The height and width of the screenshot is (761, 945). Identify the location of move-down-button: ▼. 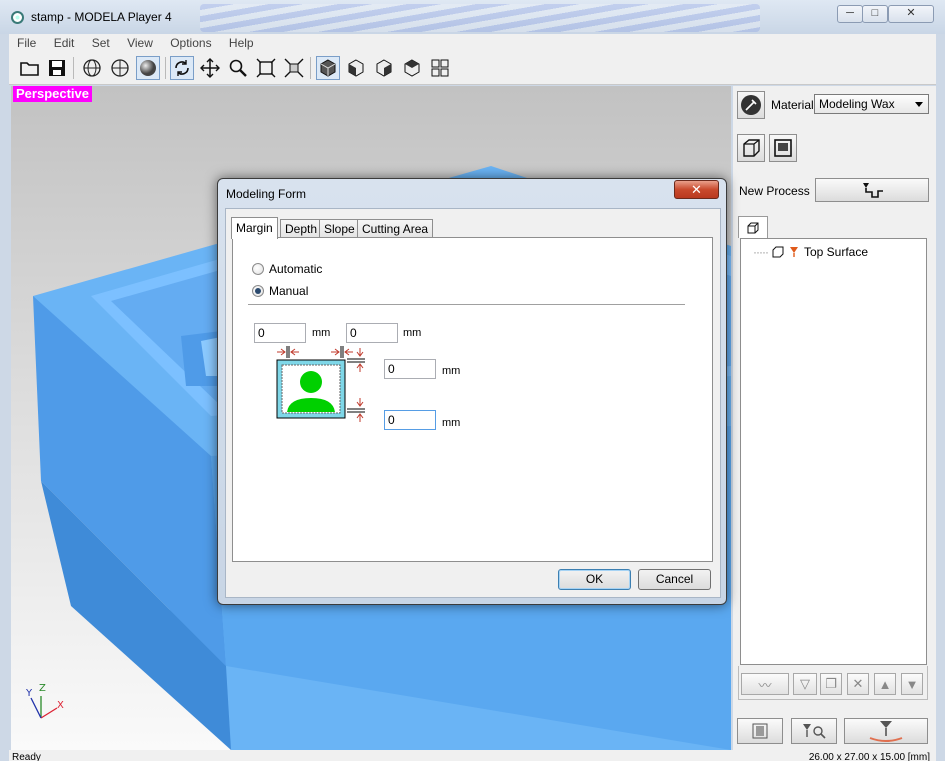
(912, 684).